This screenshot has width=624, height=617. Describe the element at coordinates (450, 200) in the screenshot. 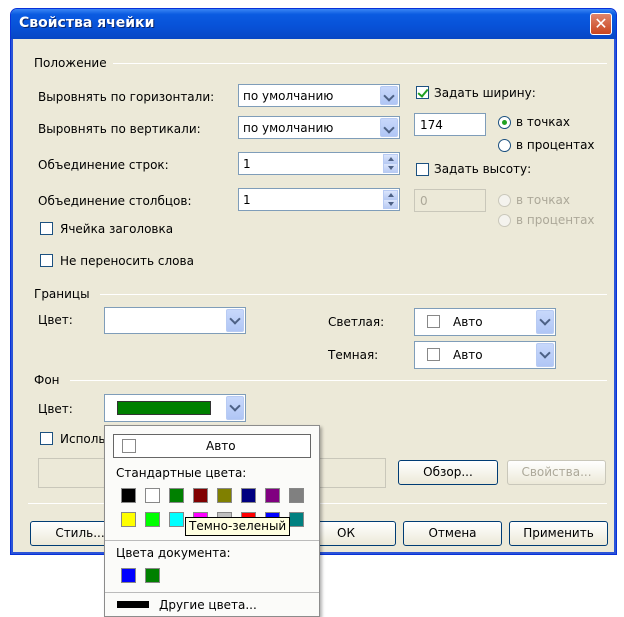

I see `height-input: 0` at that location.